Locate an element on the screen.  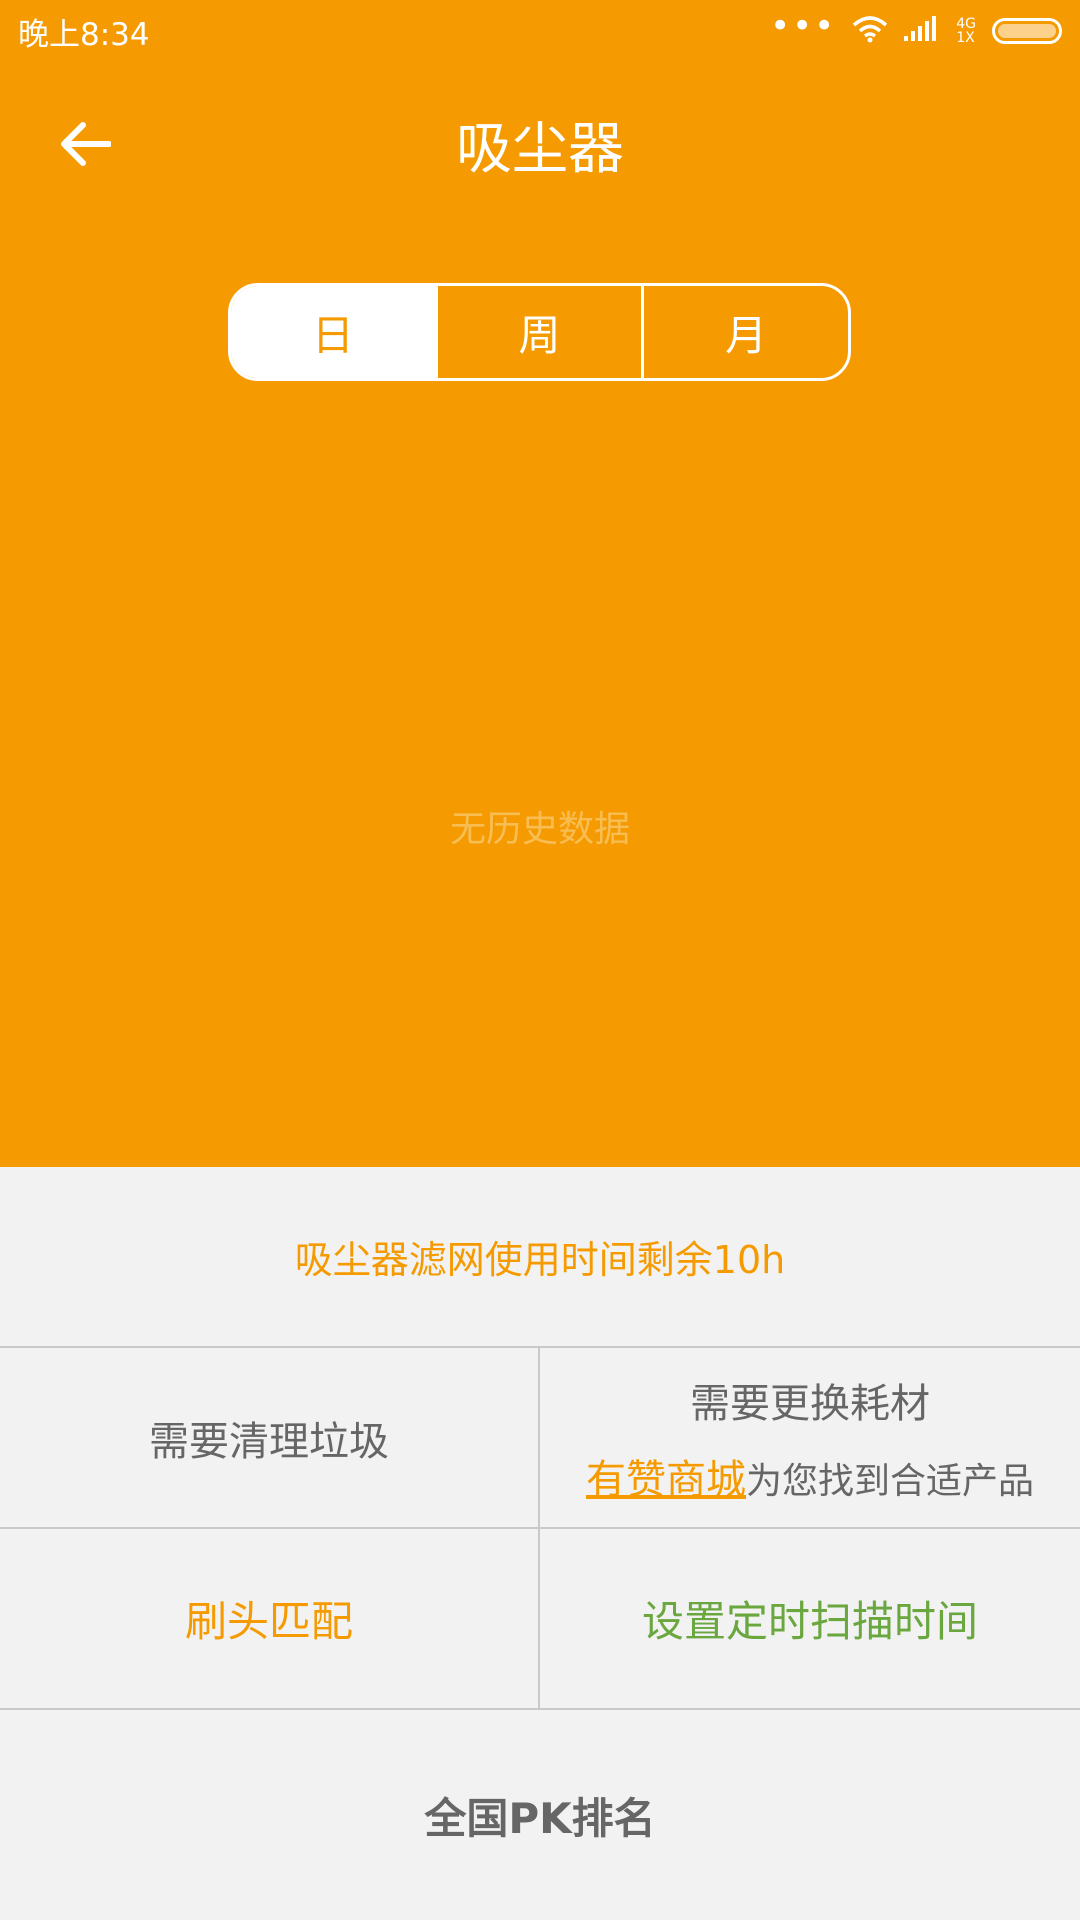
tab-day: 日 is located at coordinates (333, 332).